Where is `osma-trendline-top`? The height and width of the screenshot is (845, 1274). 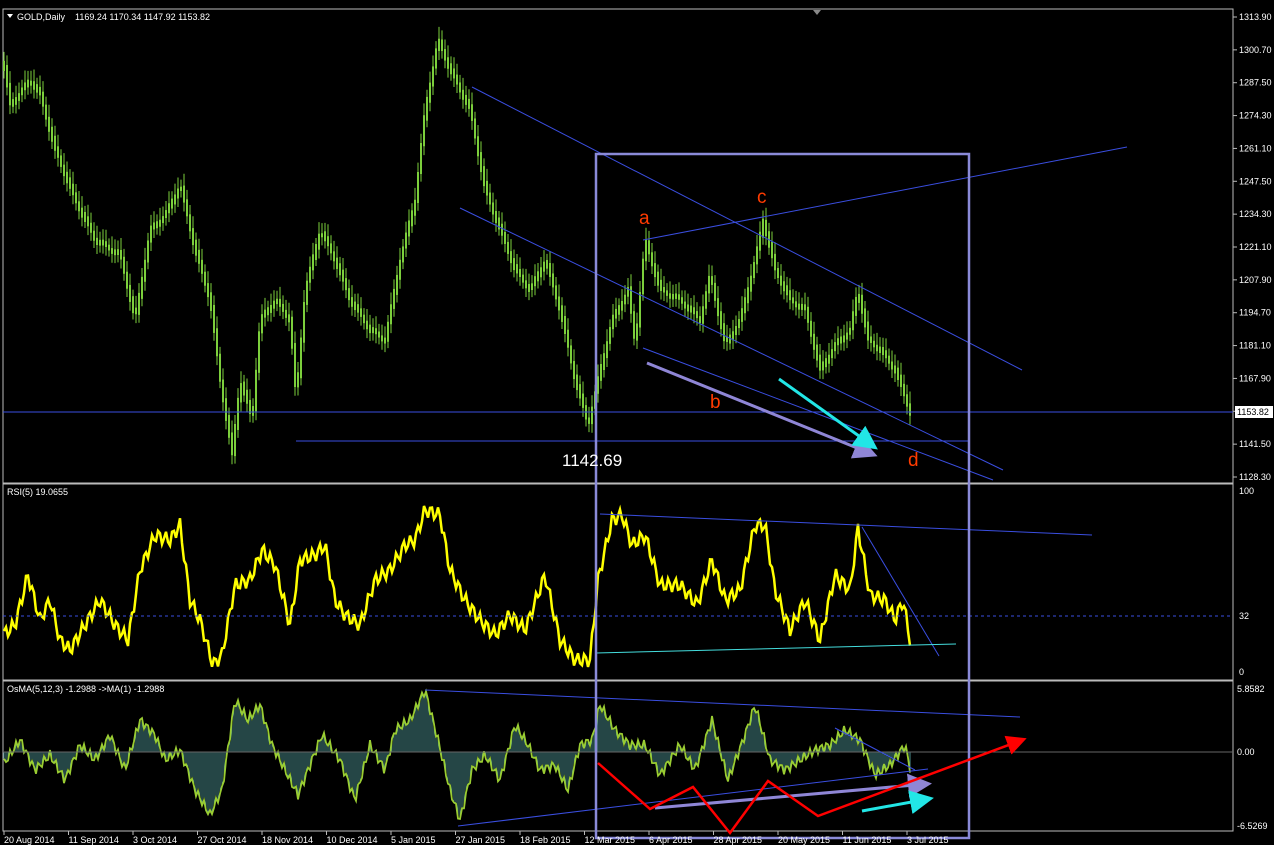
osma-trendline-top is located at coordinates (722, 703).